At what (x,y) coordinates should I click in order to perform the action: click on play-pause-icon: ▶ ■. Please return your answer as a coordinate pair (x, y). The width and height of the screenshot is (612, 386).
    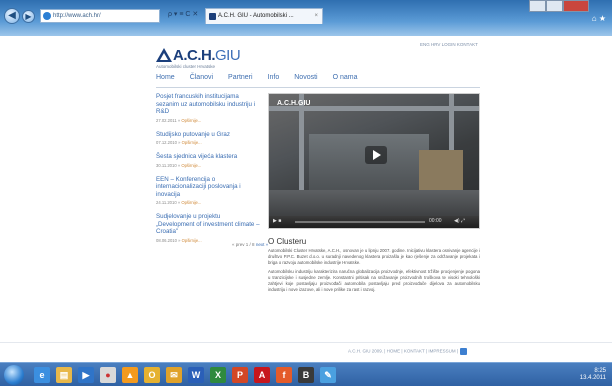
    Looking at the image, I should click on (277, 221).